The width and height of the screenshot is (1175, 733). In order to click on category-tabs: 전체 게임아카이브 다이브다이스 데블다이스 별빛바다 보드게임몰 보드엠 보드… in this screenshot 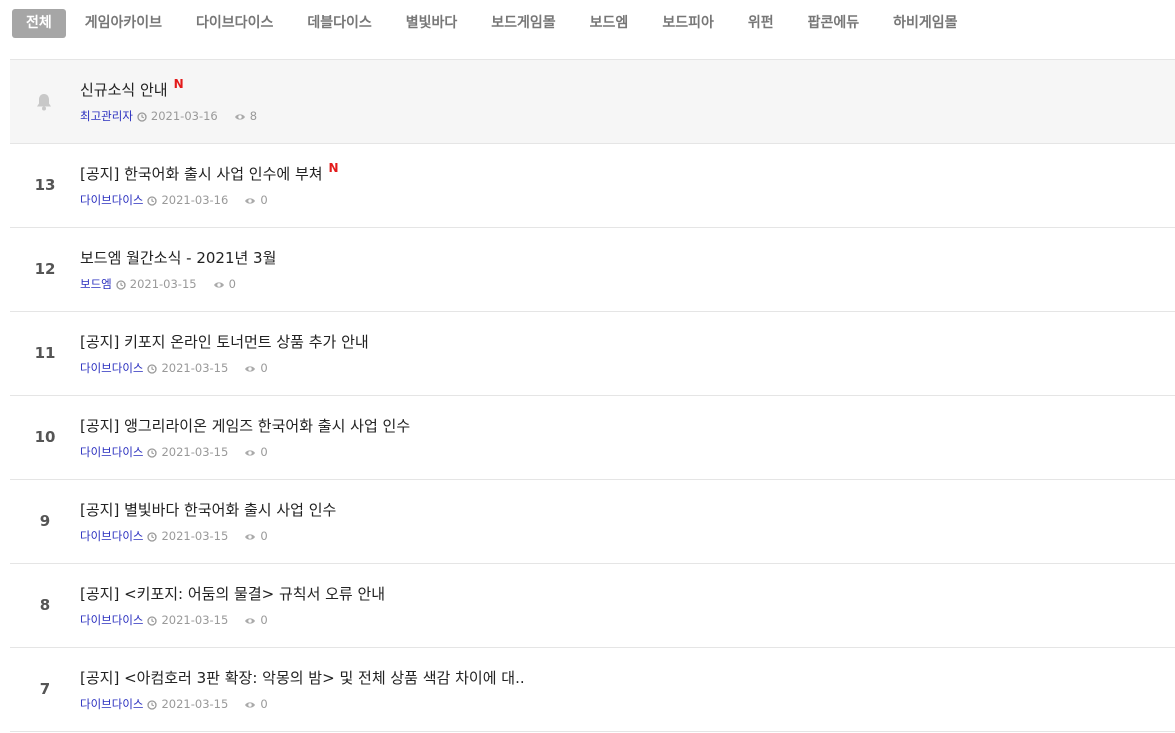, I will do `click(493, 23)`.